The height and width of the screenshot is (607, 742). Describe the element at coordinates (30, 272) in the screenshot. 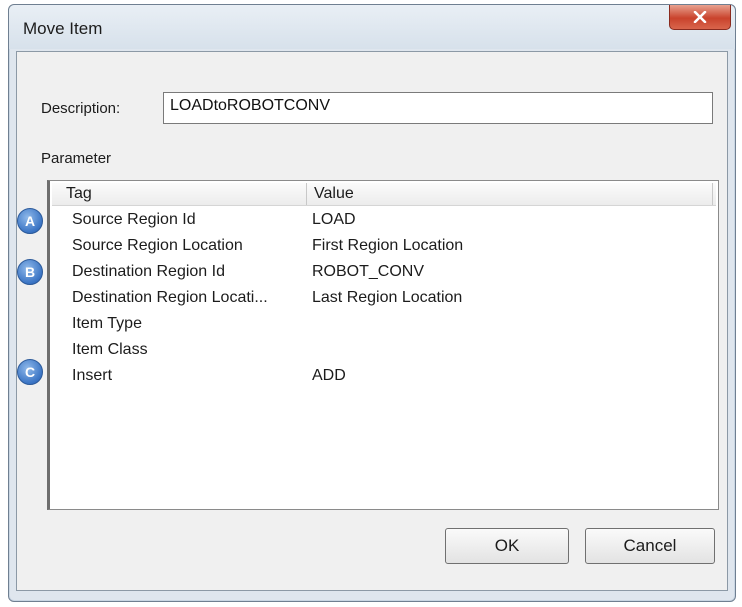

I see `callout-marker-b: B` at that location.